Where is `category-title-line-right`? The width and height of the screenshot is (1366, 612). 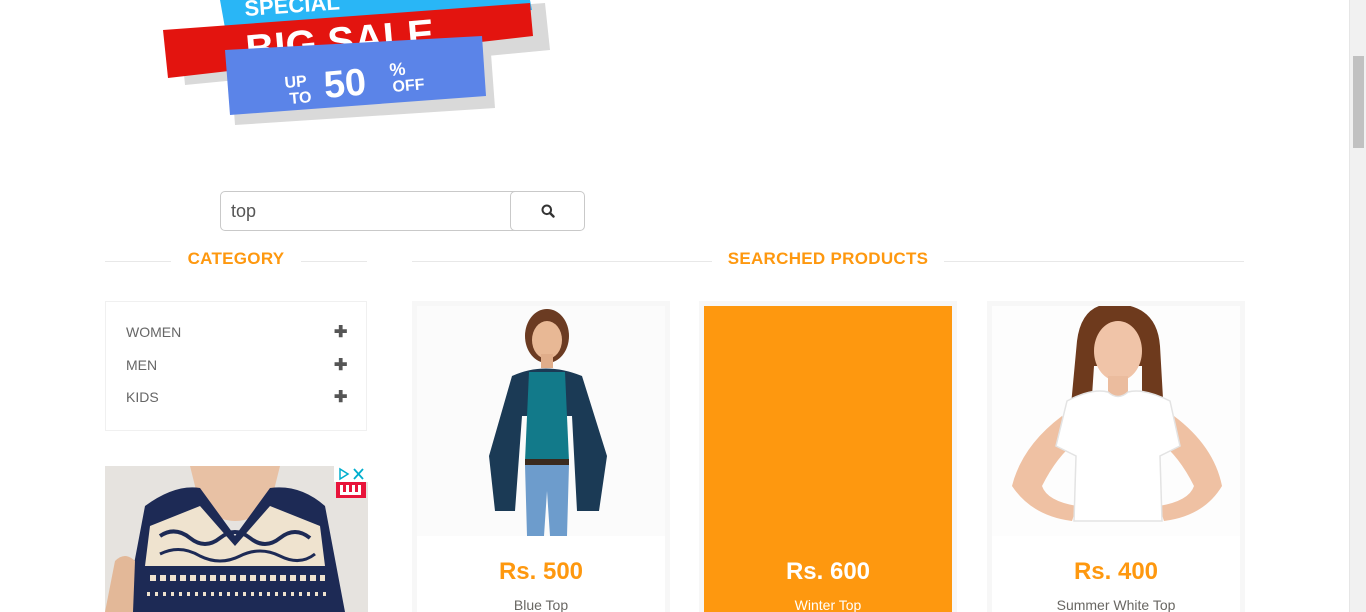
category-title-line-right is located at coordinates (334, 261).